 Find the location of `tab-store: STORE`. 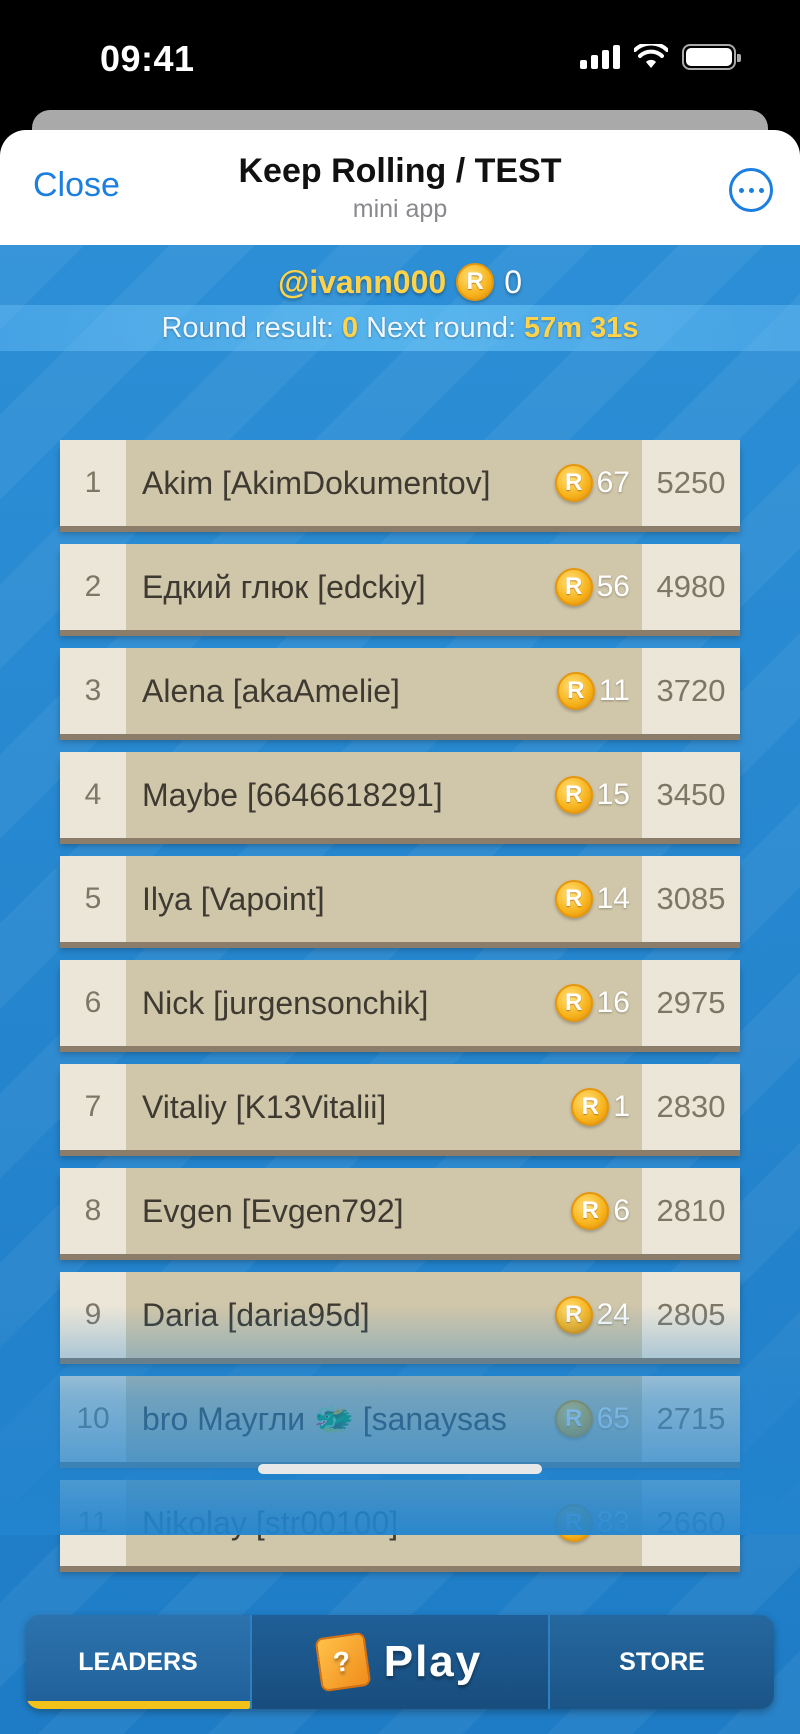

tab-store: STORE is located at coordinates (662, 1662).